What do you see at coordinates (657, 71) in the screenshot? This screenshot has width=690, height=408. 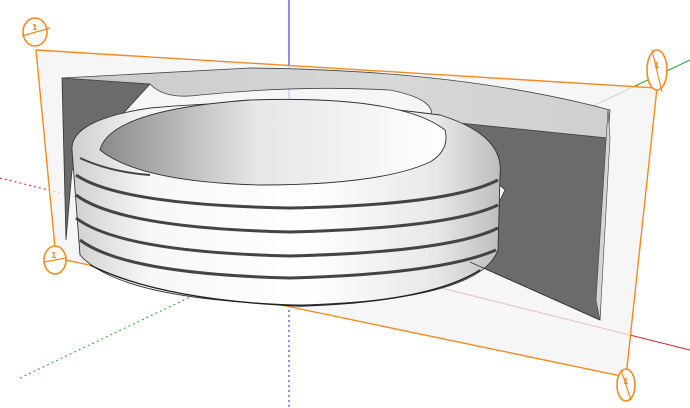 I see `section-grip-right-top: 1` at bounding box center [657, 71].